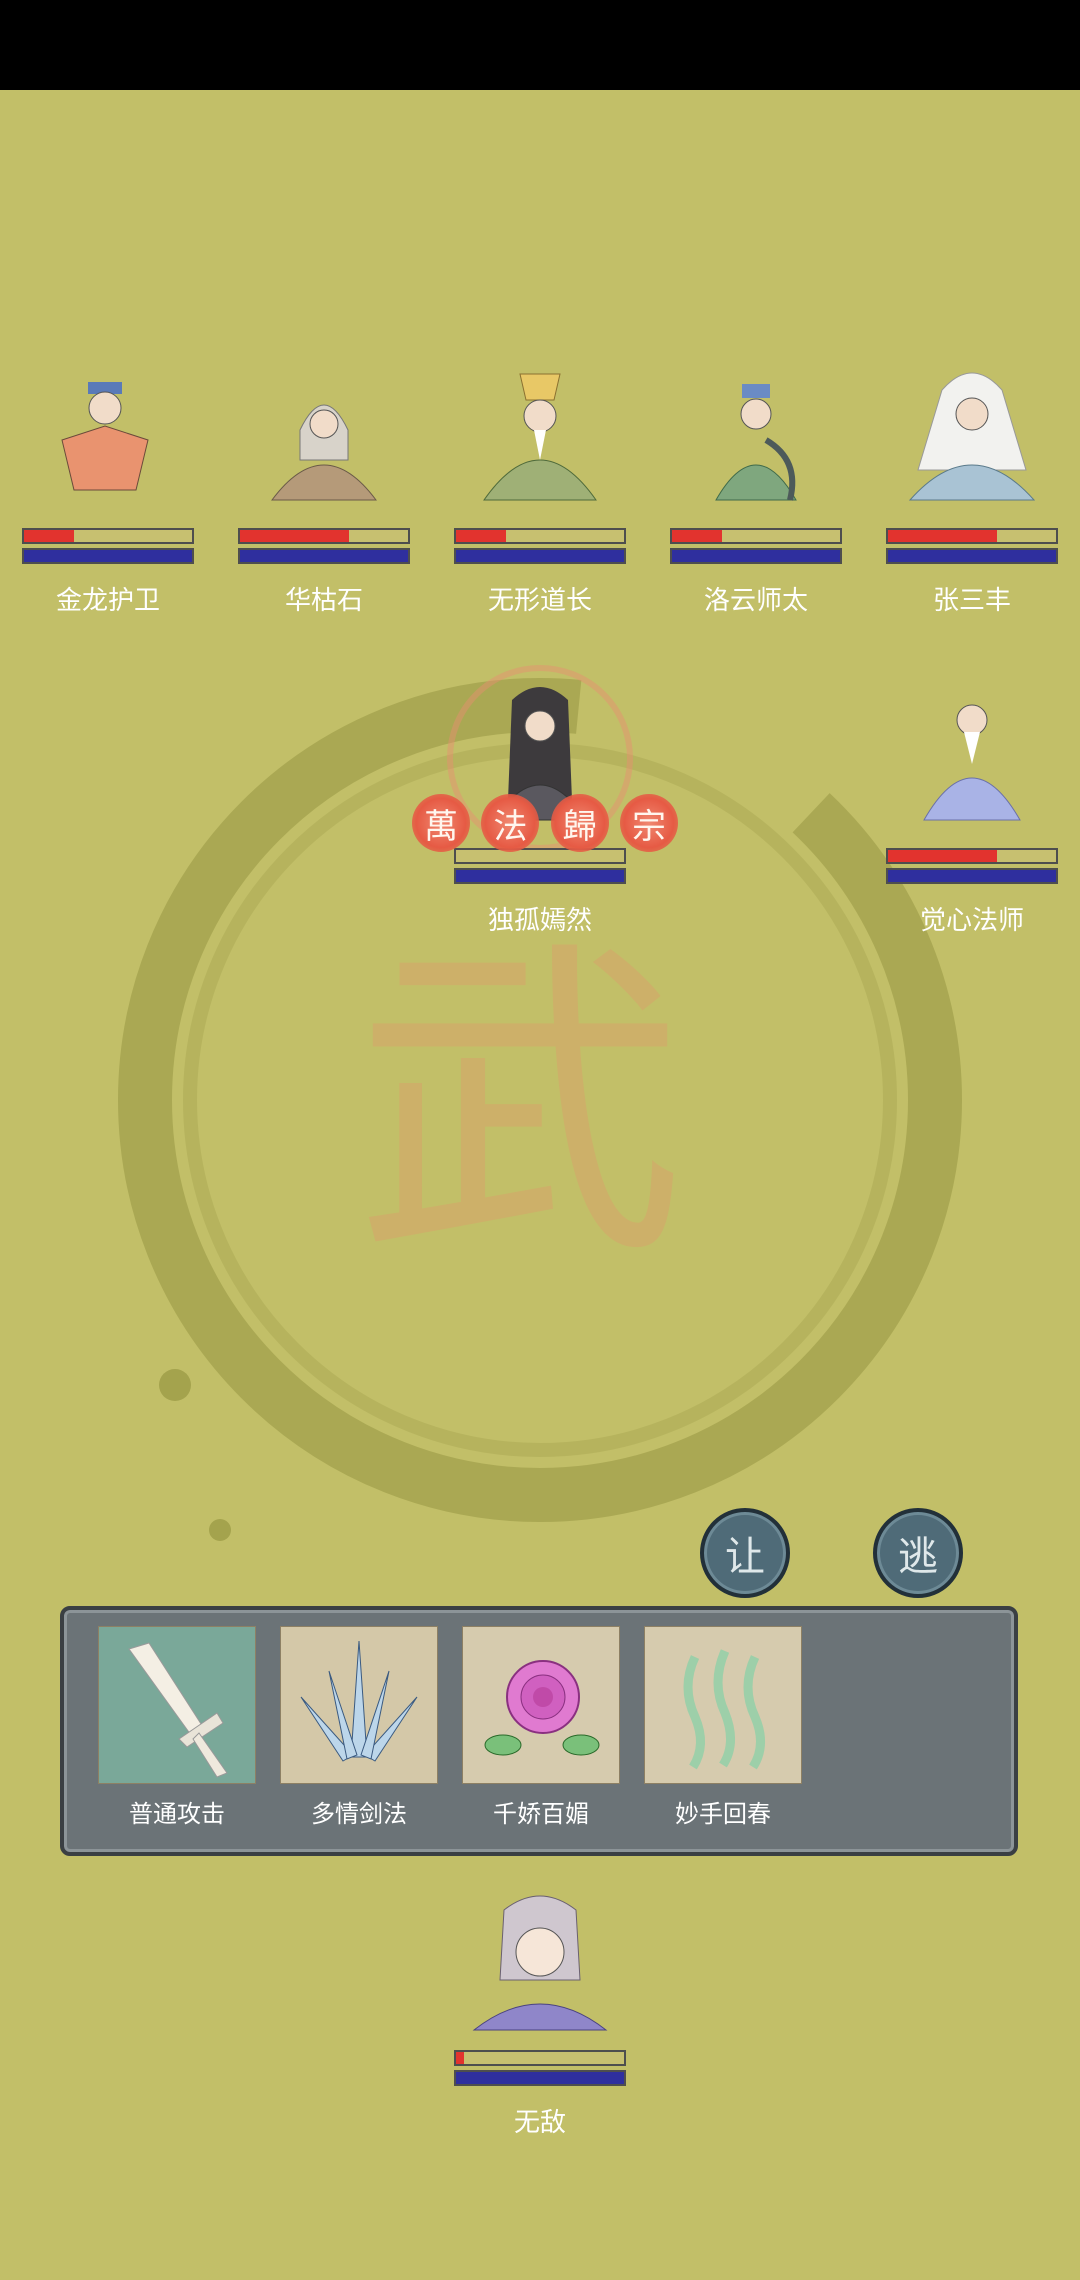  Describe the element at coordinates (918, 1553) in the screenshot. I see `flee-button: 逃` at that location.